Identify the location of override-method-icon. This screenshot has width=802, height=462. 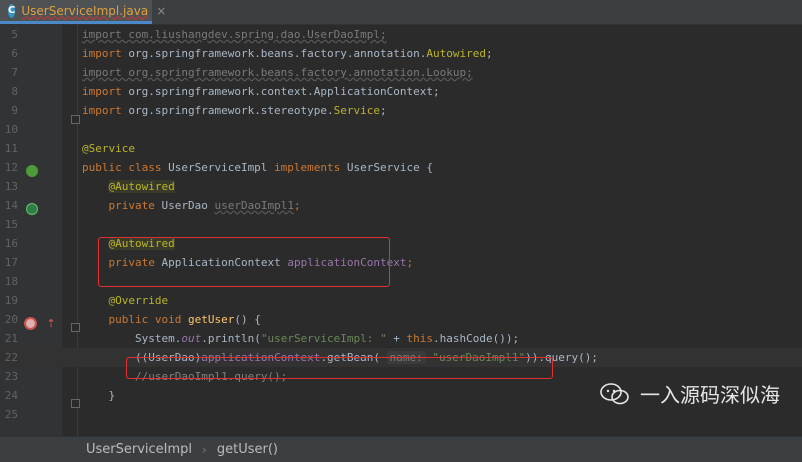
(30, 323).